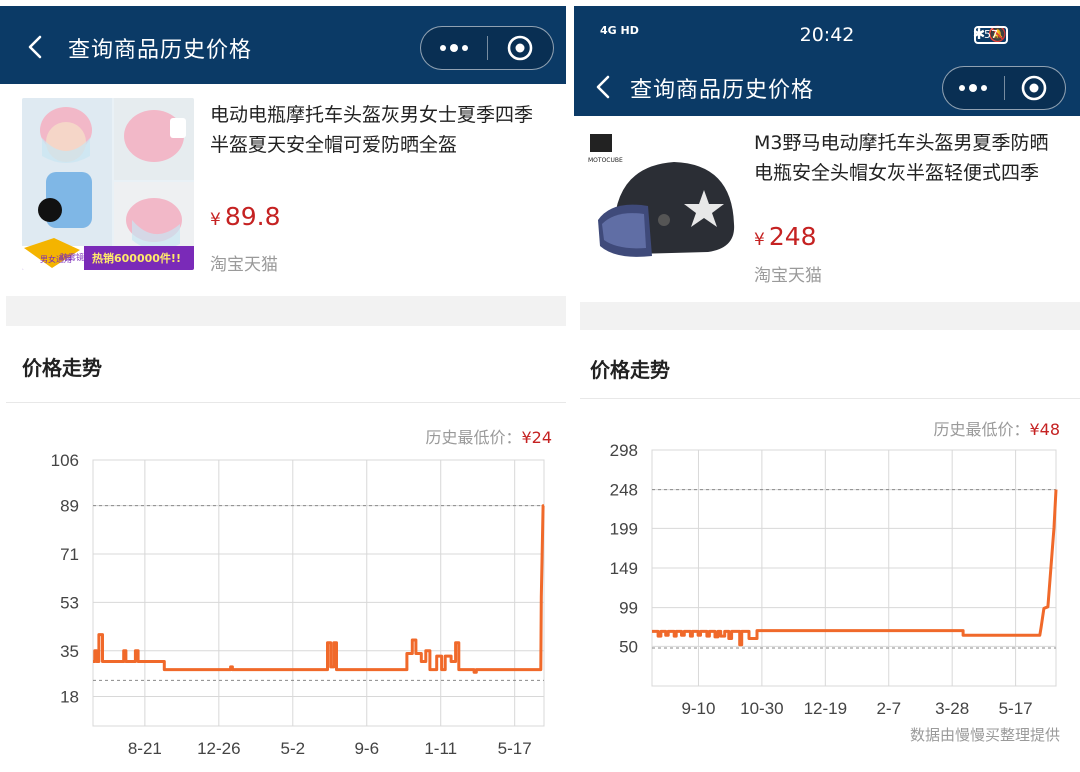  What do you see at coordinates (624, 528) in the screenshot?
I see `y-tick-label: 199` at bounding box center [624, 528].